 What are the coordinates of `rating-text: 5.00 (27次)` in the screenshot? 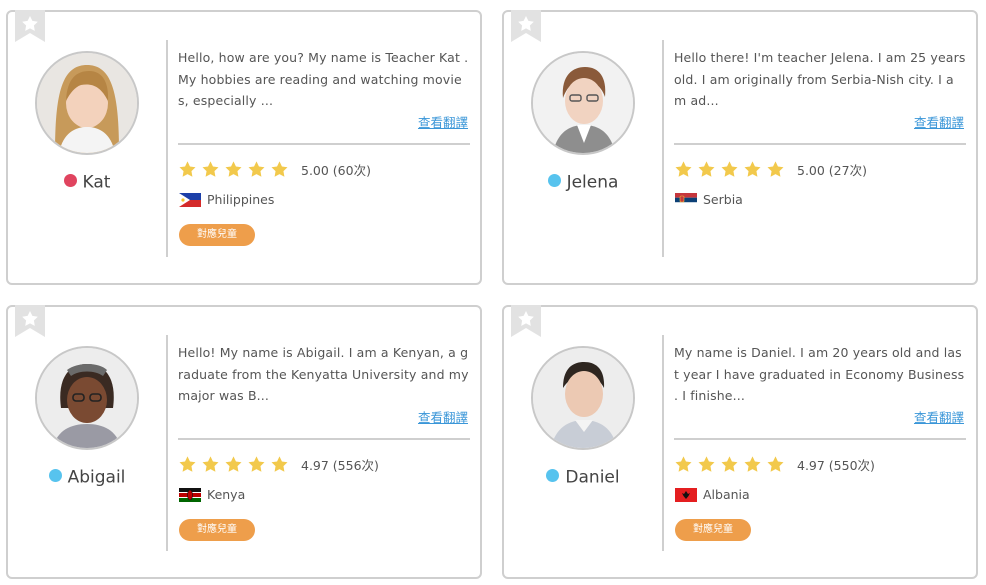 It's located at (832, 170).